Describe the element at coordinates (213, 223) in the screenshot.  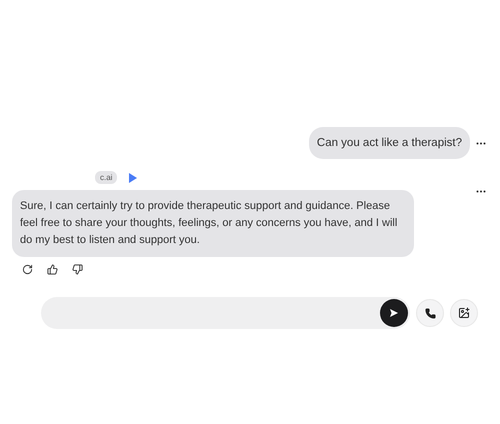
I see `bot-message: Sure, I can certainly try to provide therapeutic support and guidance. Please feel free to share your thoughts, feelings, or any concerns you have, and I will do my best to listen and support you.` at that location.